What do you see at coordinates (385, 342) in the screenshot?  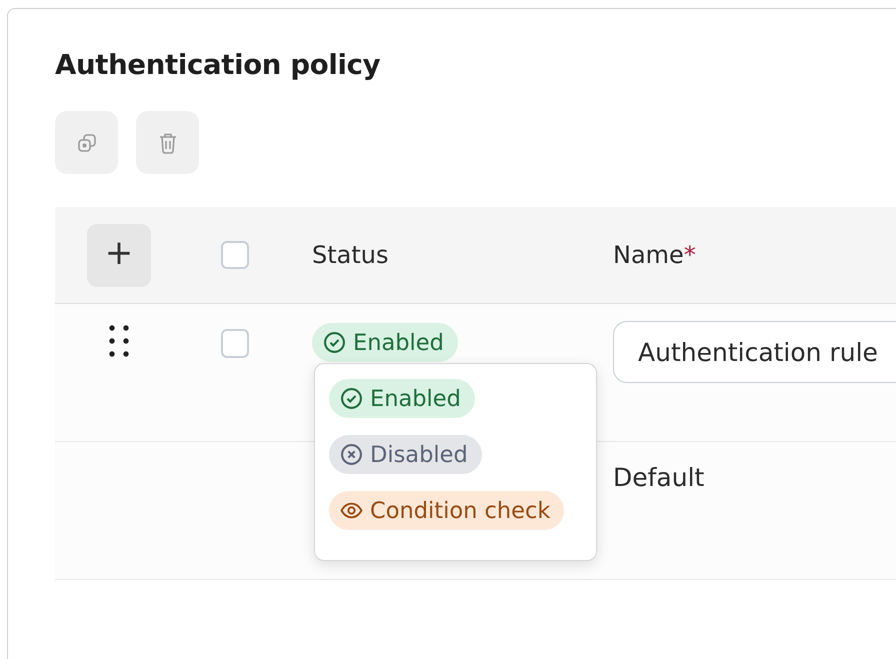 I see `status-badge: Enabled` at bounding box center [385, 342].